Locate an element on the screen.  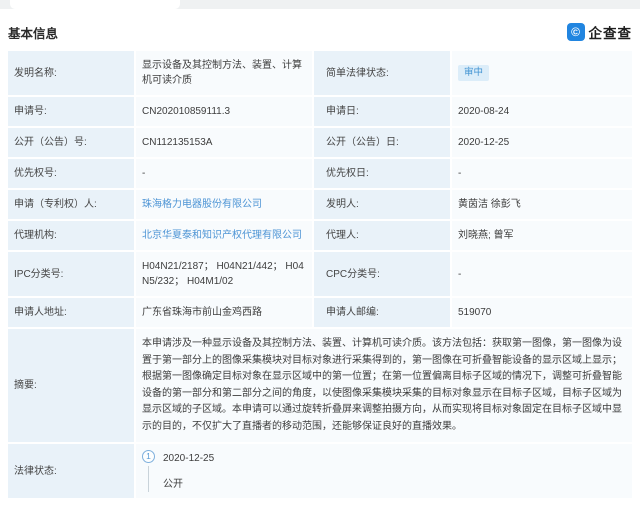
simple-legal-status-cell: 审中 is located at coordinates (542, 73).